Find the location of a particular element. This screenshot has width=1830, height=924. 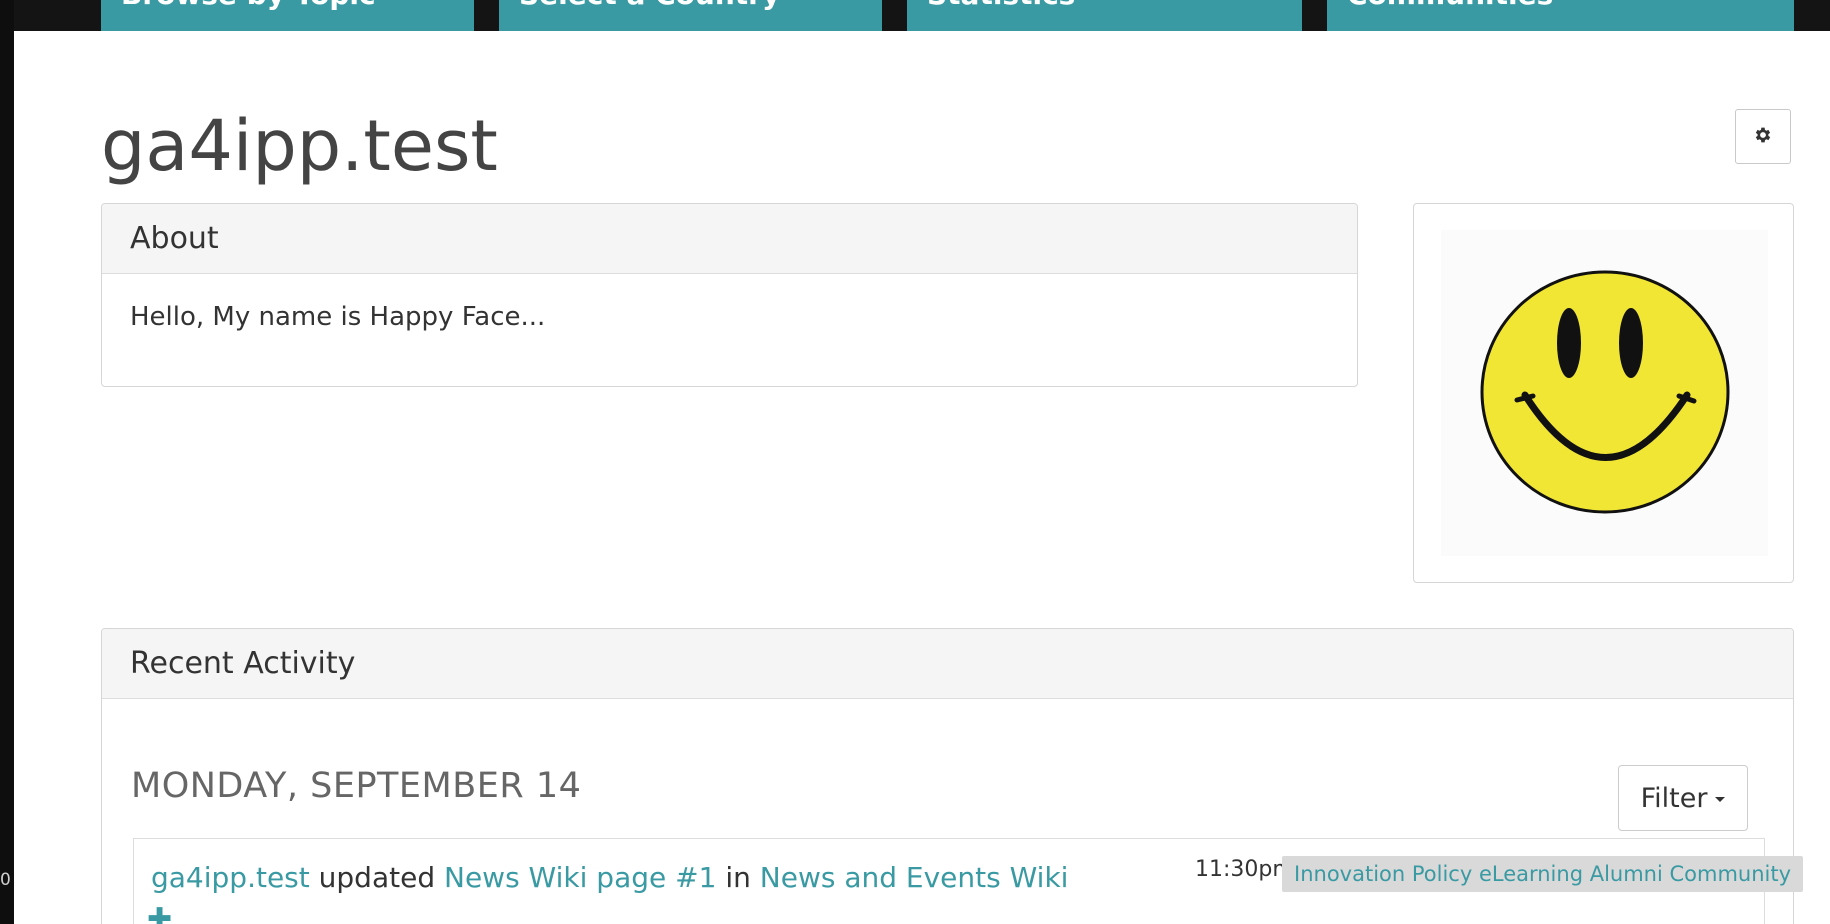

activity-target-link: News and Events Wiki is located at coordinates (914, 877).